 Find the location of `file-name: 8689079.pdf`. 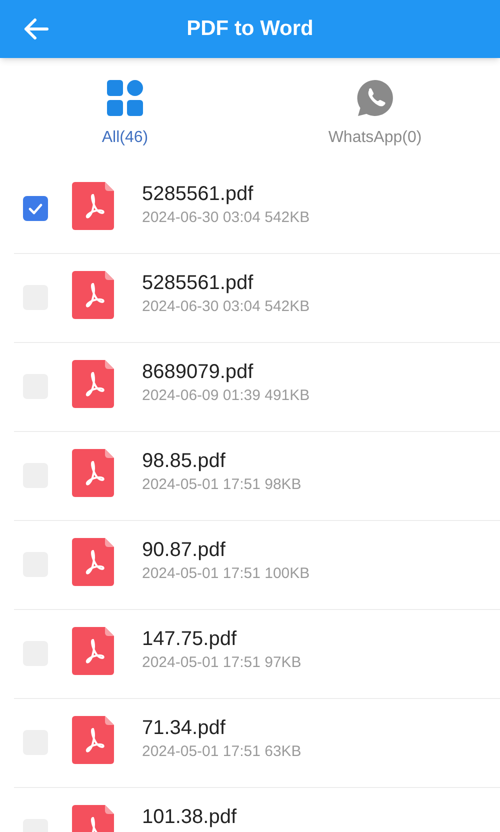

file-name: 8689079.pdf is located at coordinates (198, 372).